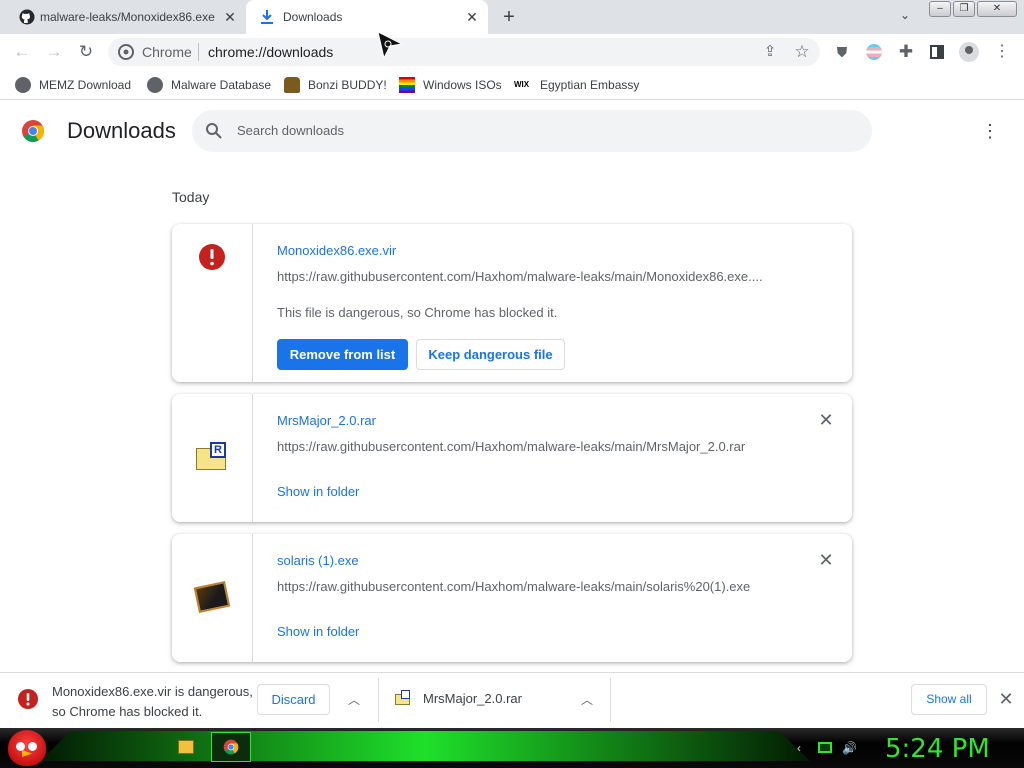 The width and height of the screenshot is (1024, 768). Describe the element at coordinates (1006, 699) in the screenshot. I see `close-shelf-icon: ✕` at that location.